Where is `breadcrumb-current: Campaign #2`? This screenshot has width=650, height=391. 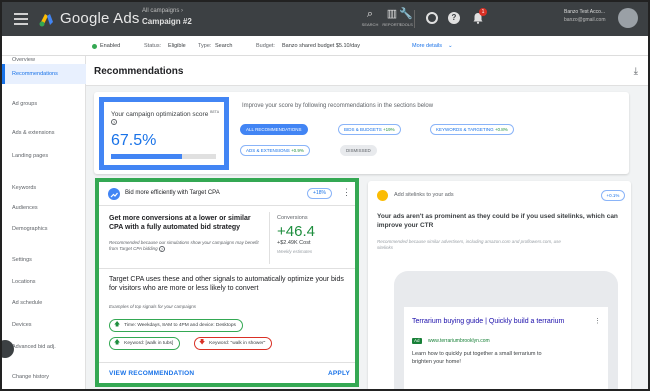 breadcrumb-current: Campaign #2 is located at coordinates (167, 21).